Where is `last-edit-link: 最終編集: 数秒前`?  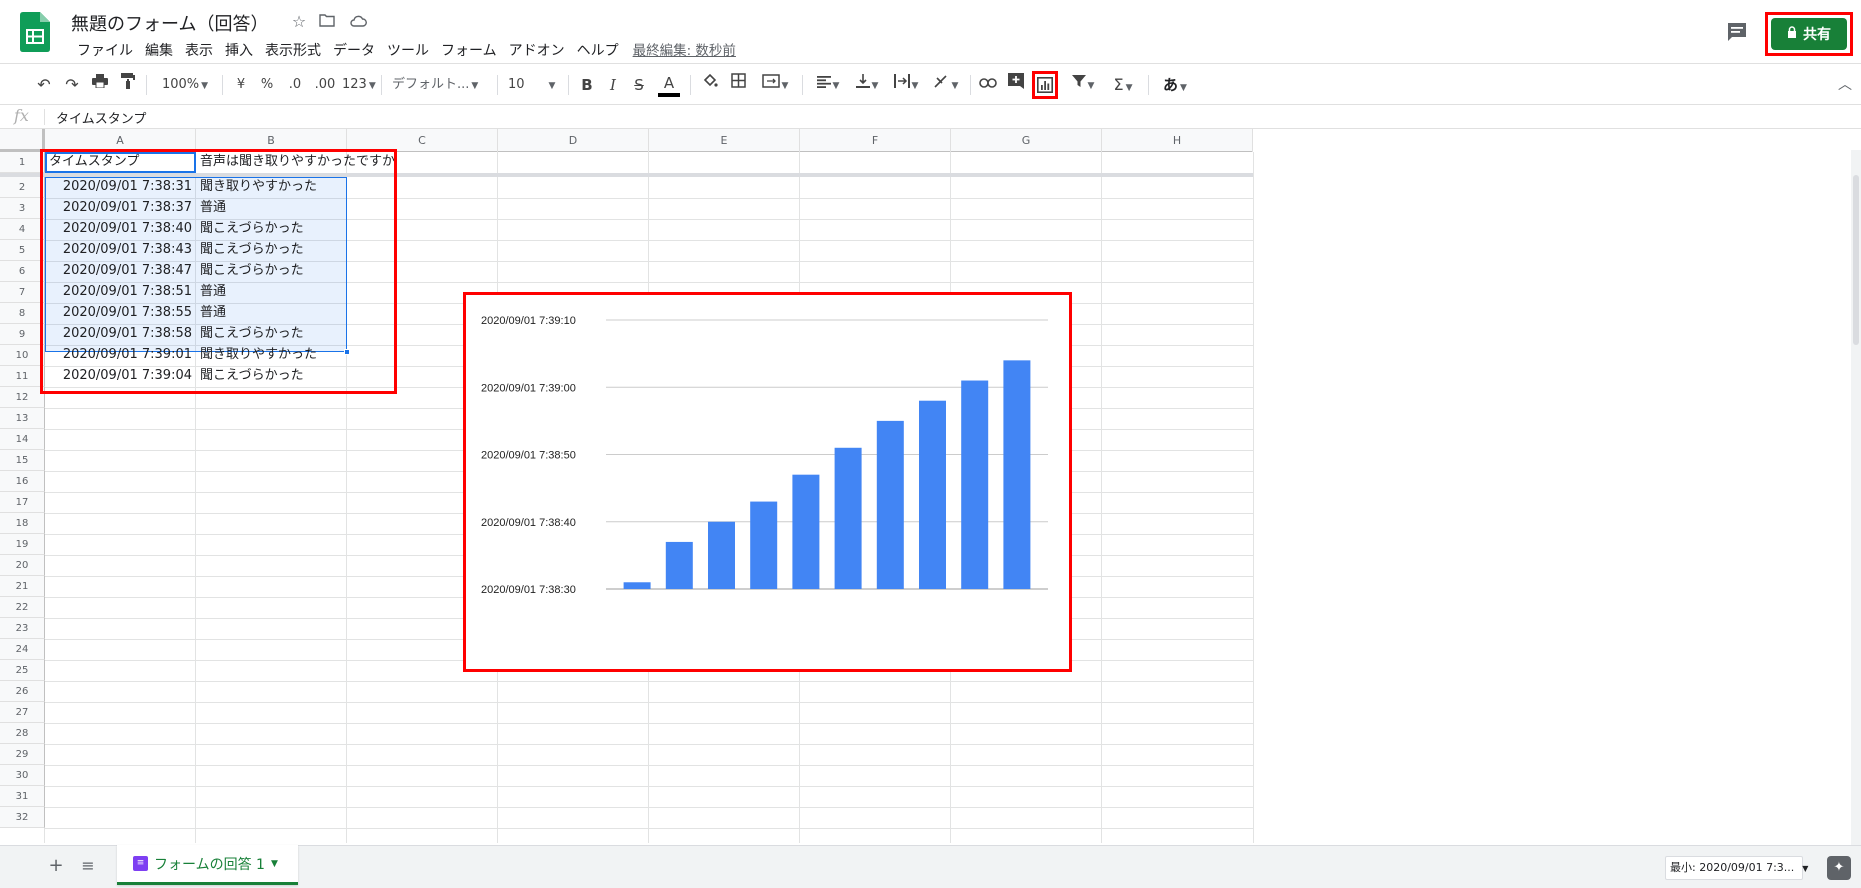 last-edit-link: 最終編集: 数秒前 is located at coordinates (684, 51).